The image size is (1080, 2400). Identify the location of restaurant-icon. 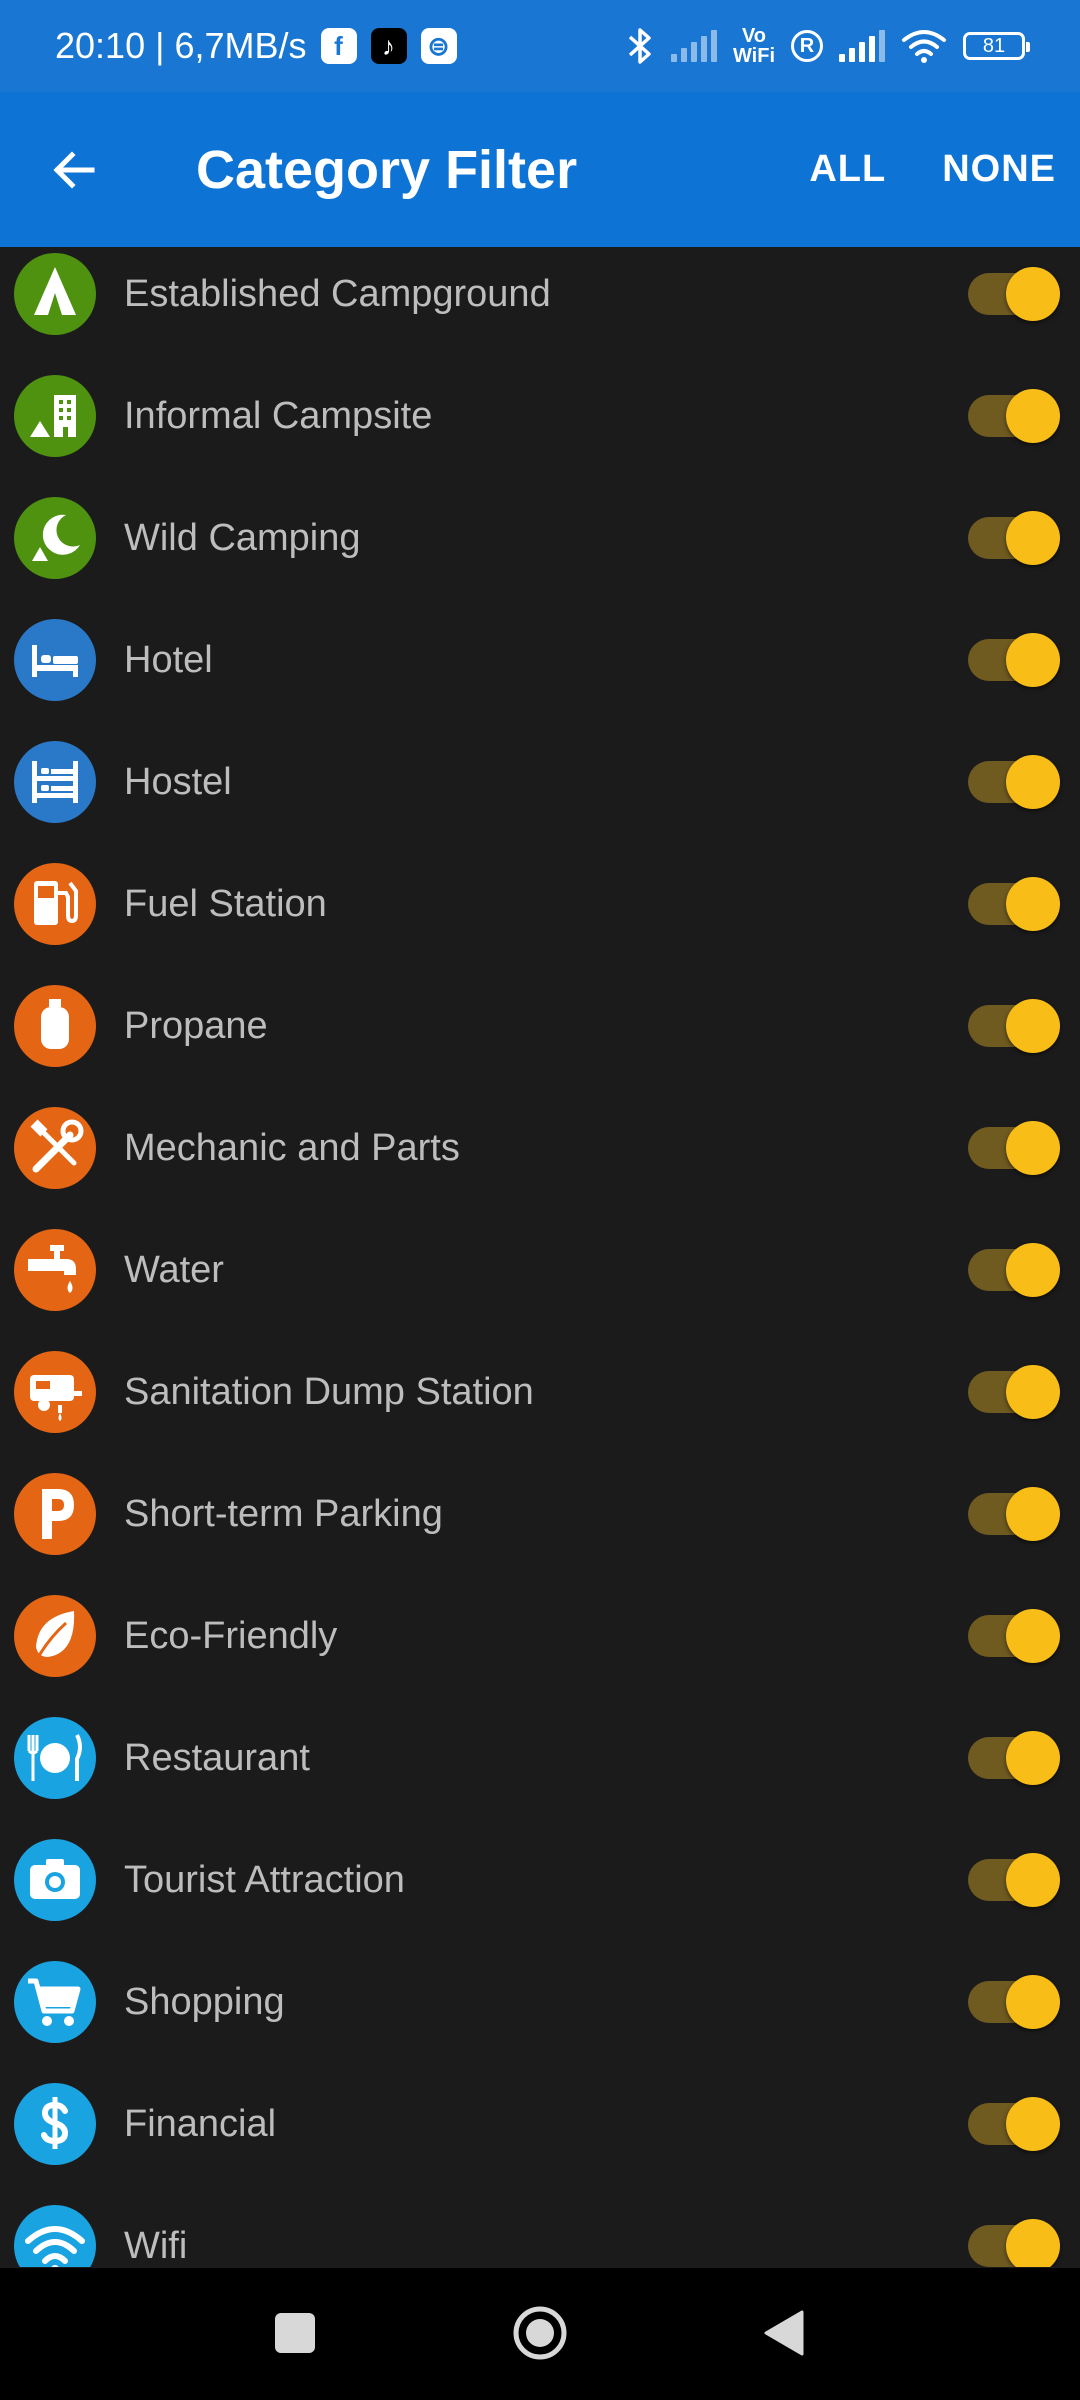
(55, 1758).